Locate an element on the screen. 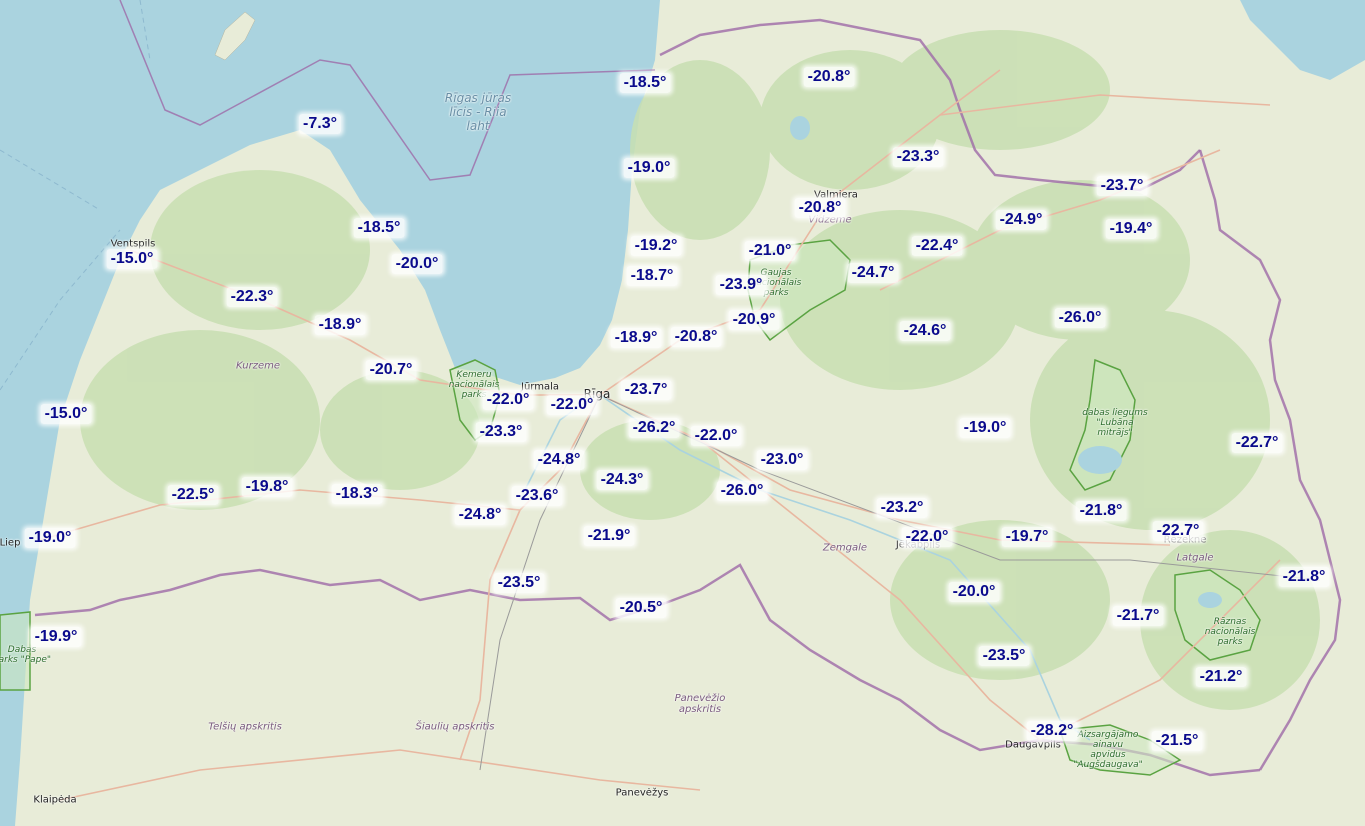  park-raznas-line1: Rāznas is located at coordinates (1230, 622).